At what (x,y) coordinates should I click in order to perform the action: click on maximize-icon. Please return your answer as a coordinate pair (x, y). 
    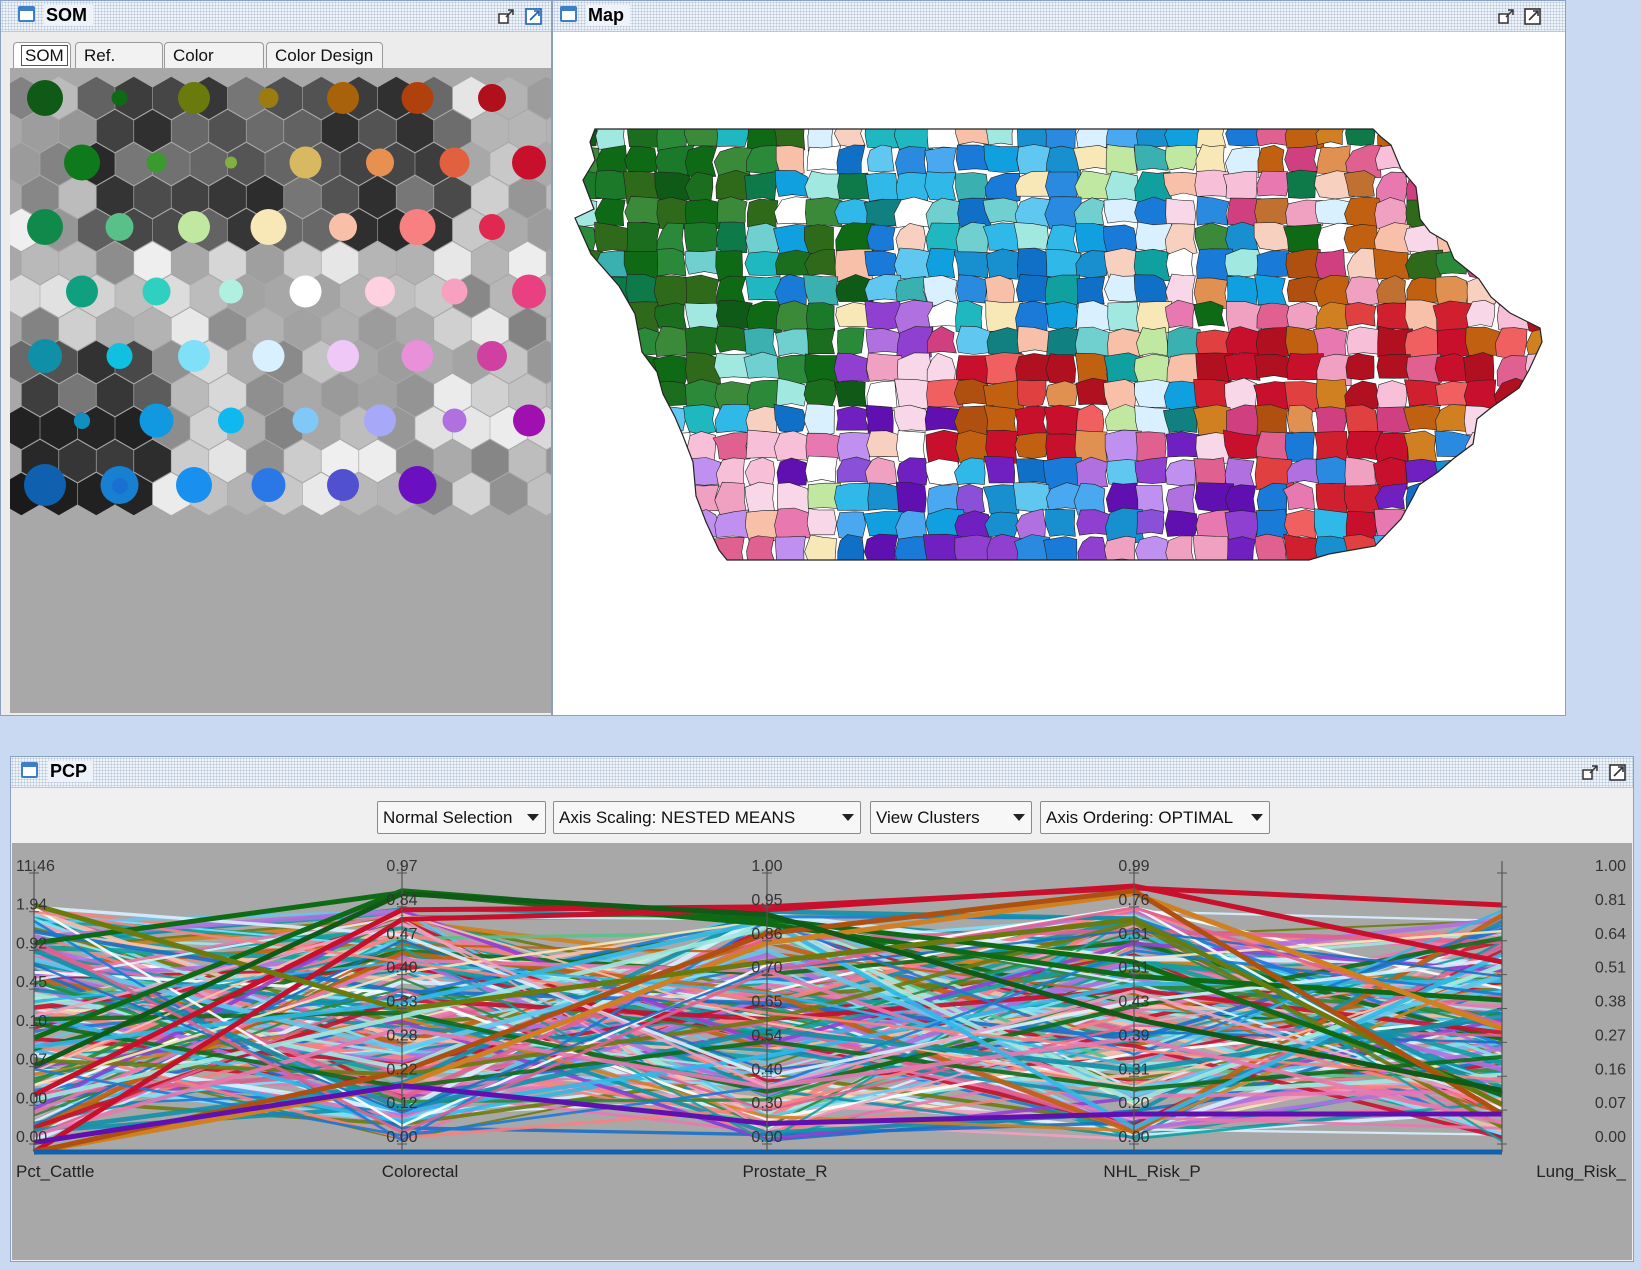
    Looking at the image, I should click on (1618, 772).